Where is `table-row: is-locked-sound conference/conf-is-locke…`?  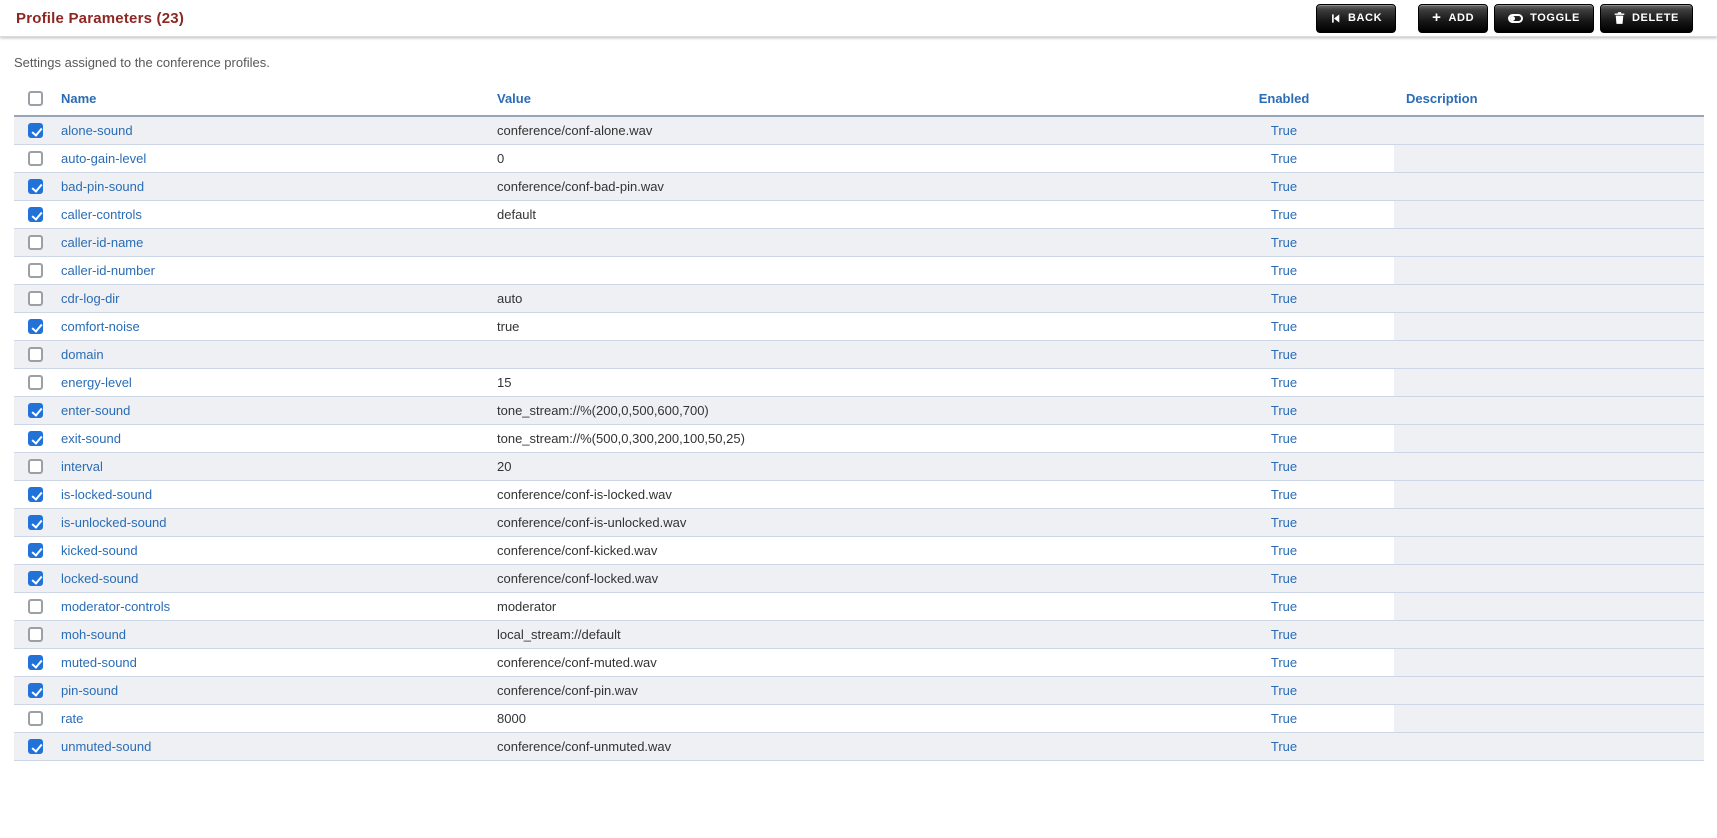
table-row: is-locked-sound conference/conf-is-locke… is located at coordinates (859, 494).